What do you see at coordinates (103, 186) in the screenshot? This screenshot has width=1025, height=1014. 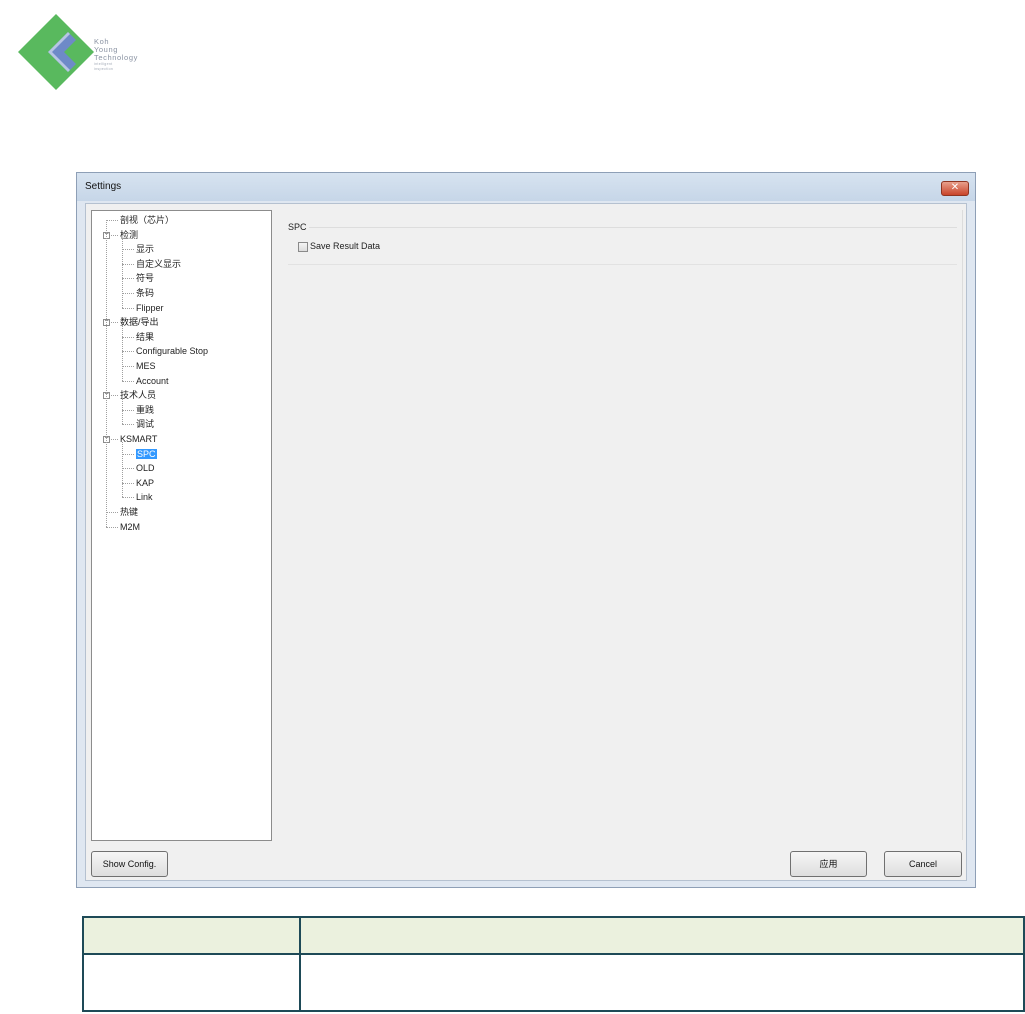 I see `window-title: Settings` at bounding box center [103, 186].